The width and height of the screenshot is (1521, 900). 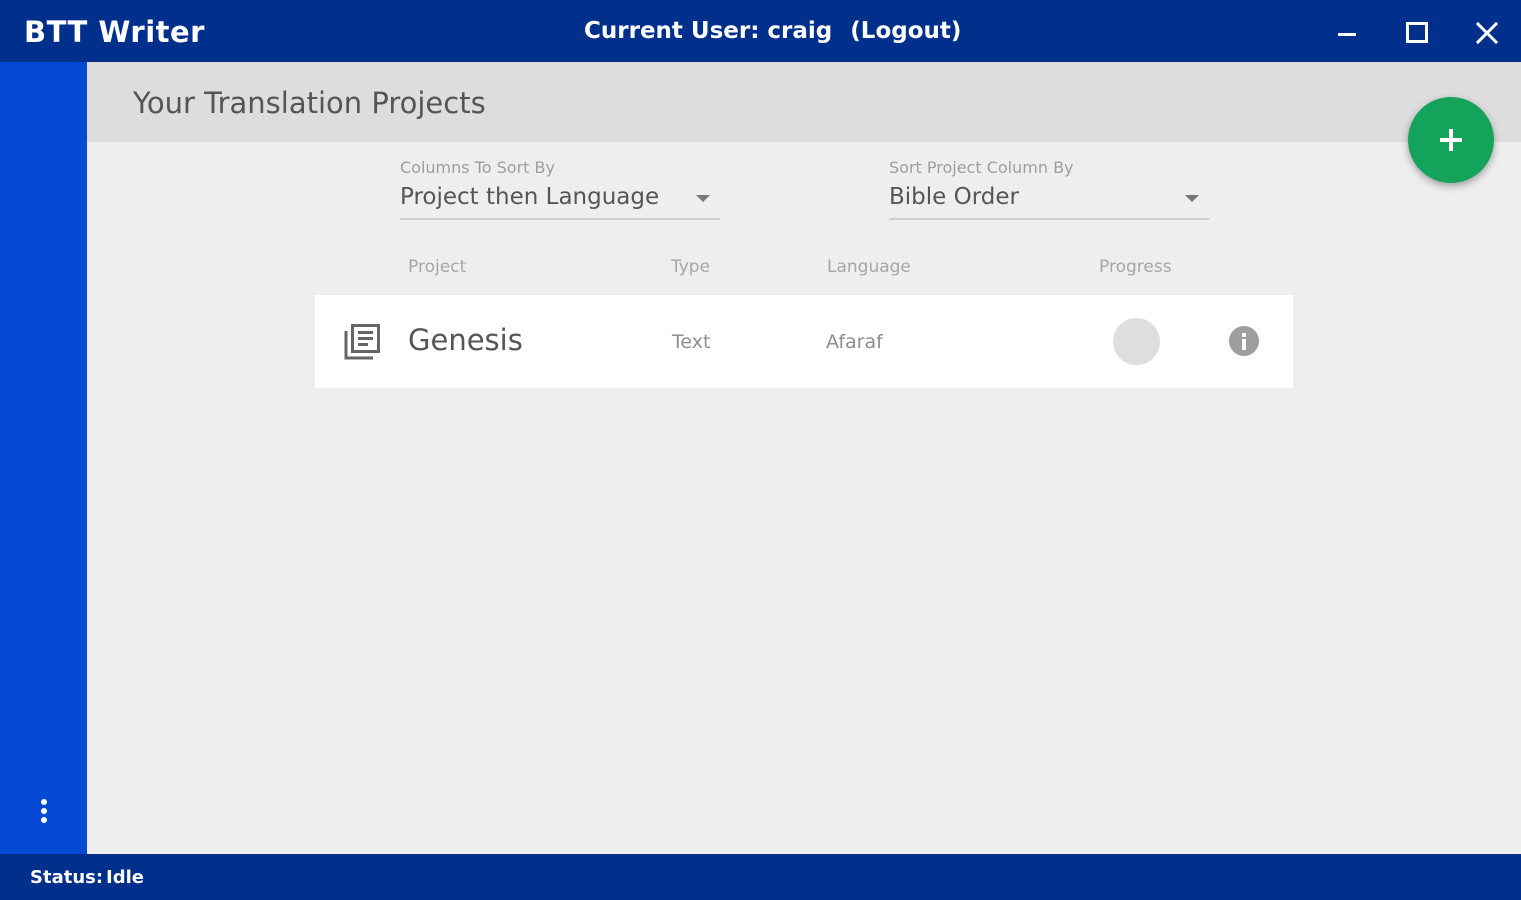 I want to click on columns-sort-select: Project then Language, so click(x=560, y=201).